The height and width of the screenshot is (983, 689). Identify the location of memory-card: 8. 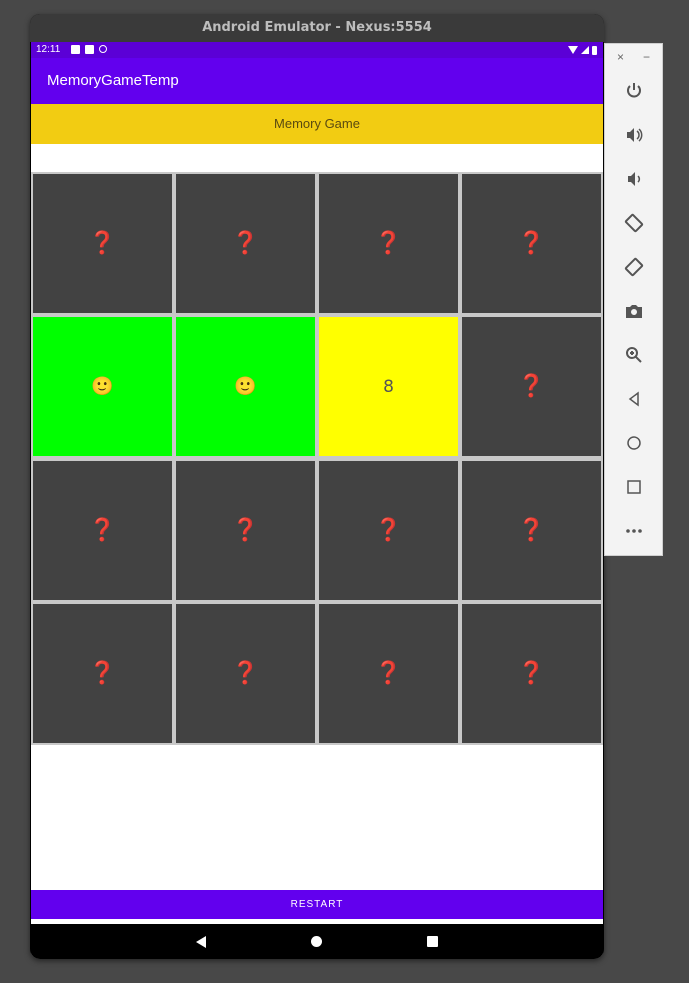
(388, 387).